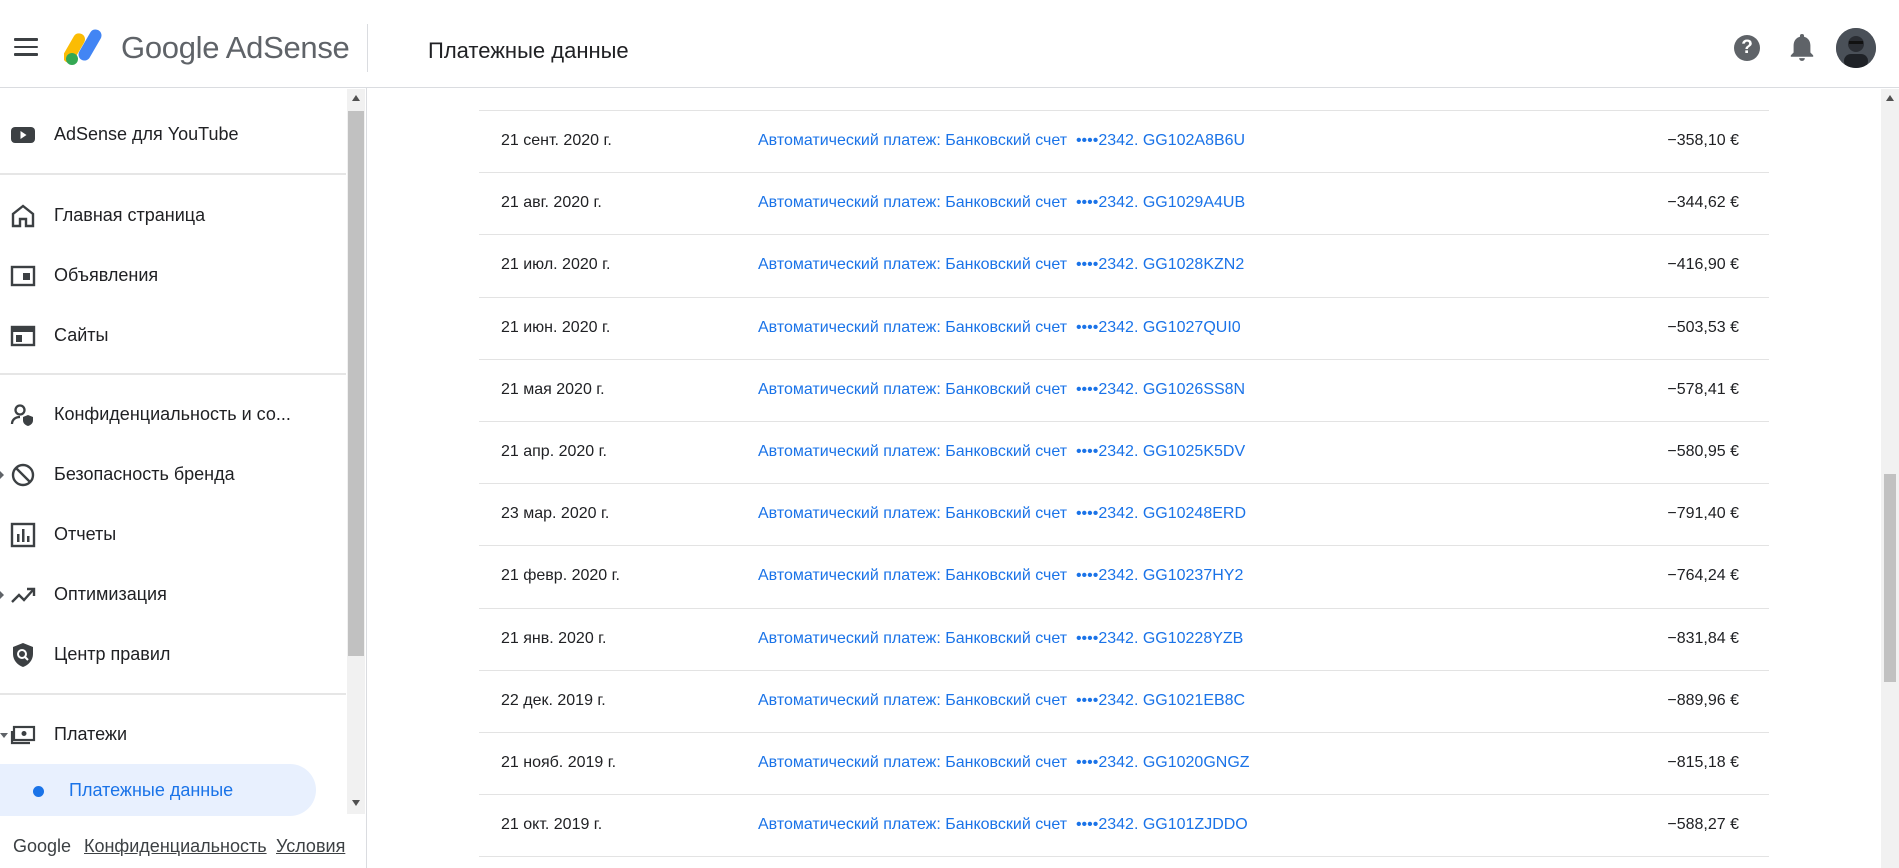 This screenshot has height=868, width=1899. Describe the element at coordinates (1703, 638) in the screenshot. I see `transaction-amount: −831,84 €` at that location.